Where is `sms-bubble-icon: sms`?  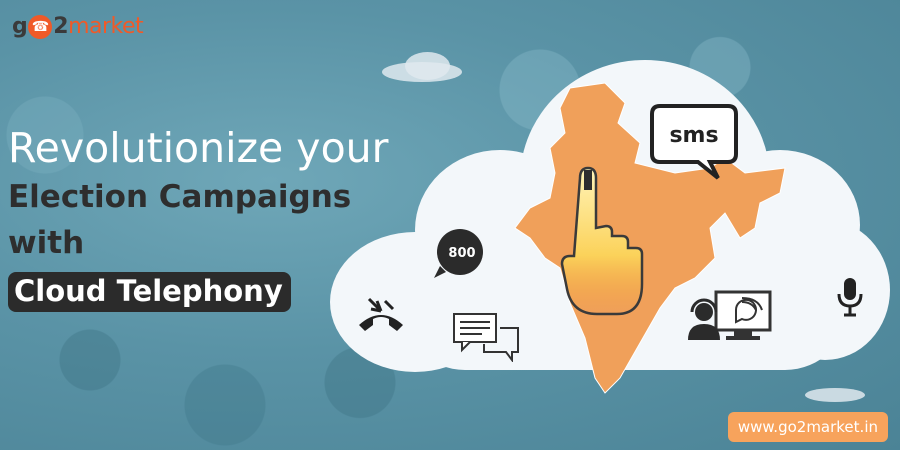
sms-bubble-icon: sms is located at coordinates (694, 142).